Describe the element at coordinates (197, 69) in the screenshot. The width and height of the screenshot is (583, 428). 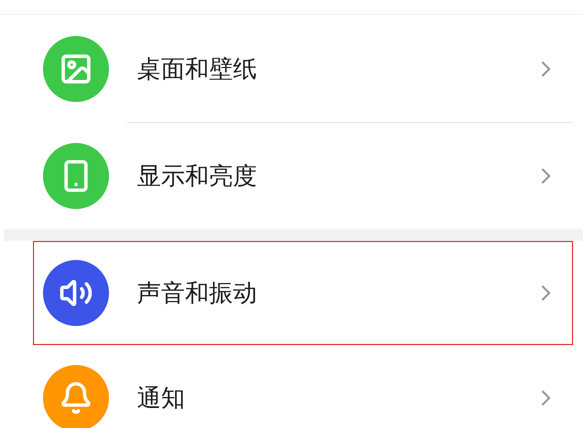
I see `settings-label: 桌面和壁纸` at that location.